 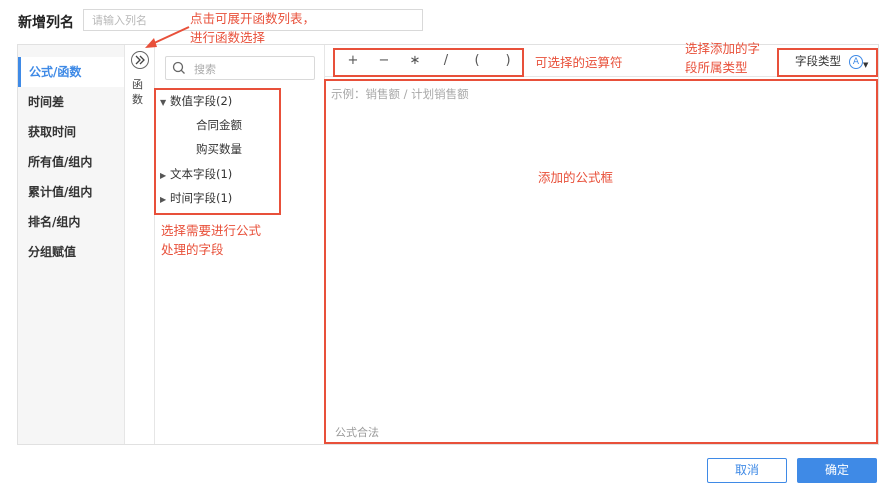 I want to click on tree-group-text: ▶ 文本字段(1), so click(x=196, y=174).